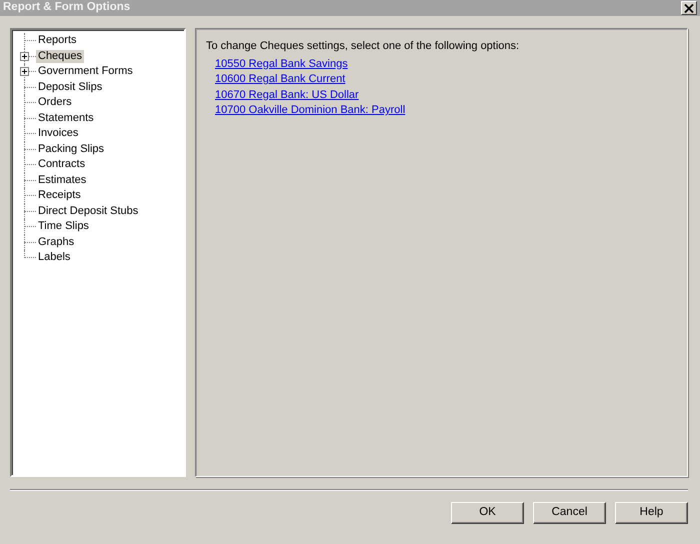  I want to click on cancel-button: Cancel, so click(569, 513).